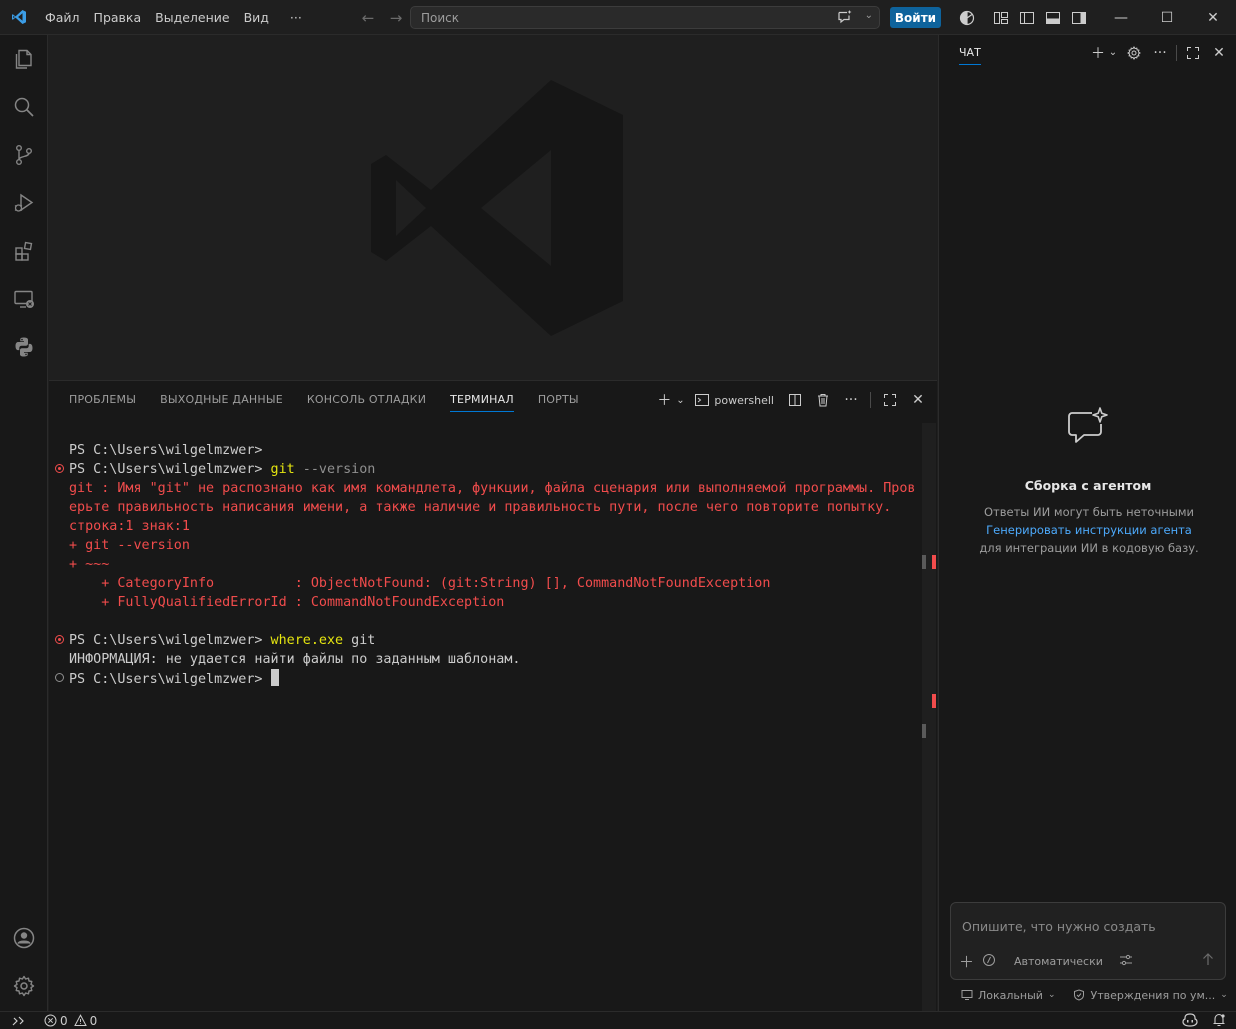 The image size is (1236, 1029). I want to click on separator, so click(1176, 52).